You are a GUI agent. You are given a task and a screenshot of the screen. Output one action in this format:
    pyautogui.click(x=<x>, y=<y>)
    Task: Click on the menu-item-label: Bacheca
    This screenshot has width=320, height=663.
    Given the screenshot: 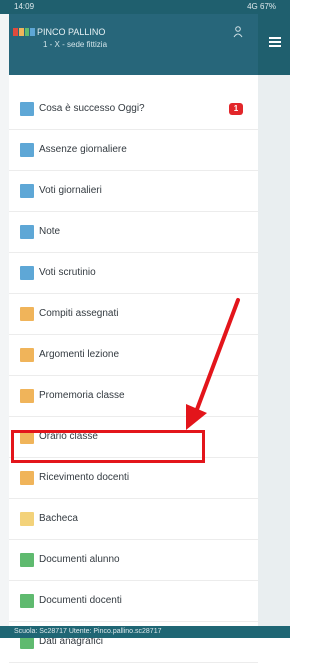 What is the action you would take?
    pyautogui.click(x=58, y=518)
    